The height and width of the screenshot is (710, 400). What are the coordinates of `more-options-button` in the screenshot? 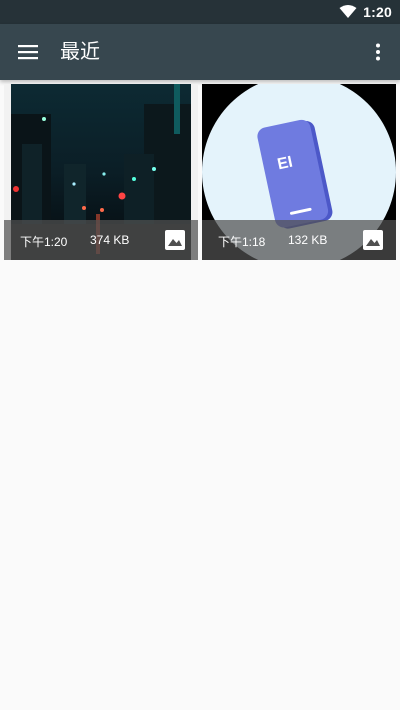 It's located at (378, 52).